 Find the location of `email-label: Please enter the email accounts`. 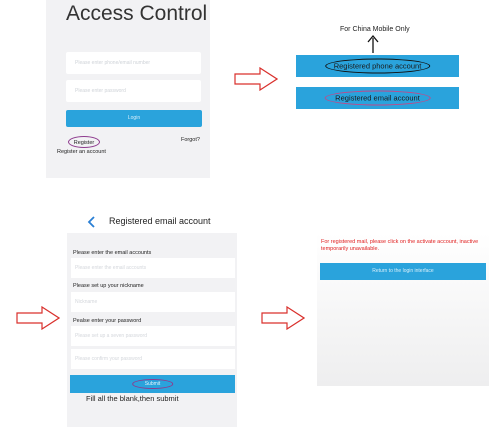

email-label: Please enter the email accounts is located at coordinates (112, 253).